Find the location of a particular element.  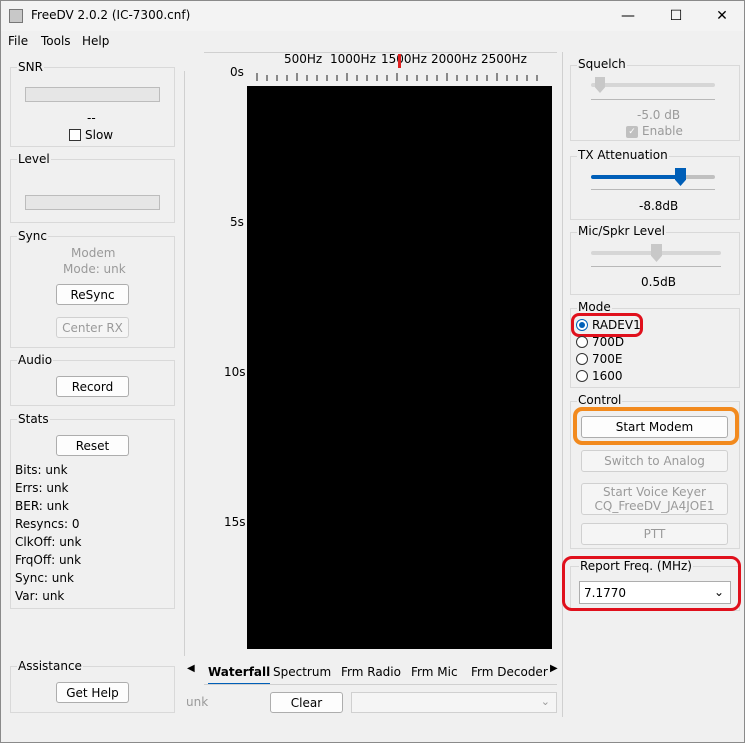

start-modem-highlight is located at coordinates (656, 426).